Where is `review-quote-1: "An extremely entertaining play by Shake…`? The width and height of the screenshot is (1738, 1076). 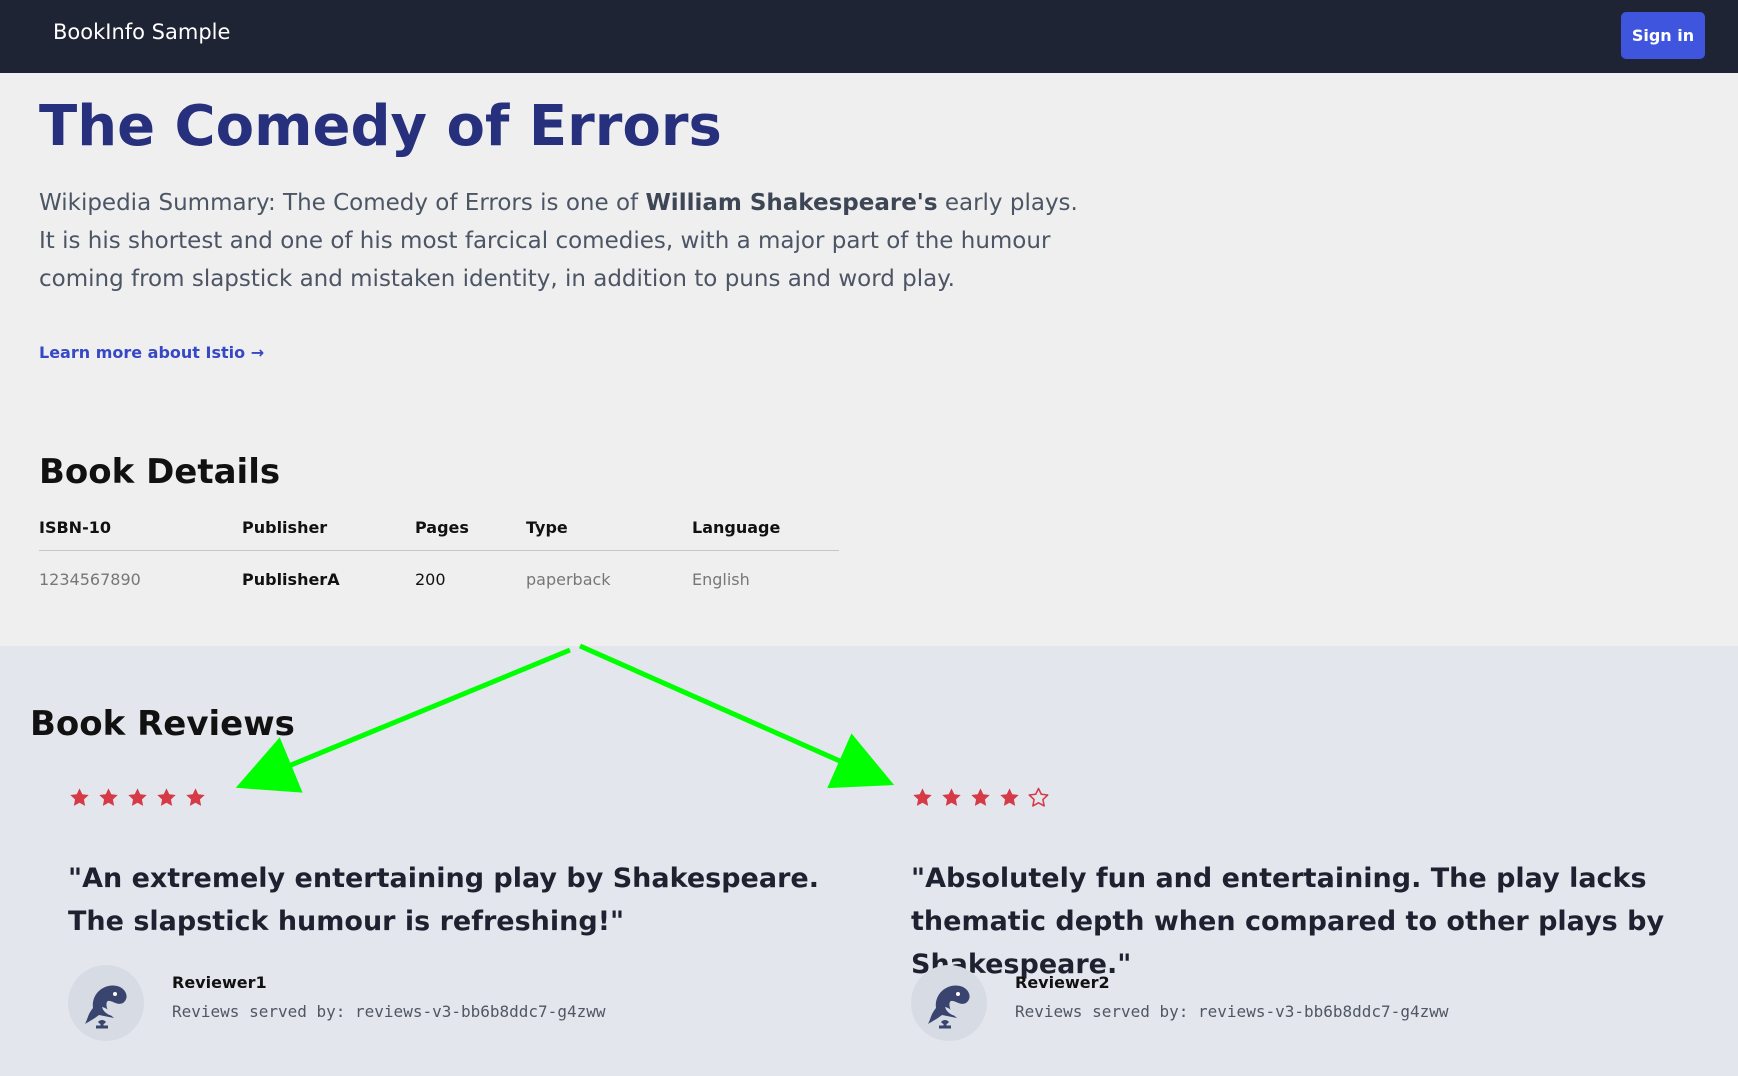
review-quote-1: "An extremely entertaining play by Shake… is located at coordinates (443, 900).